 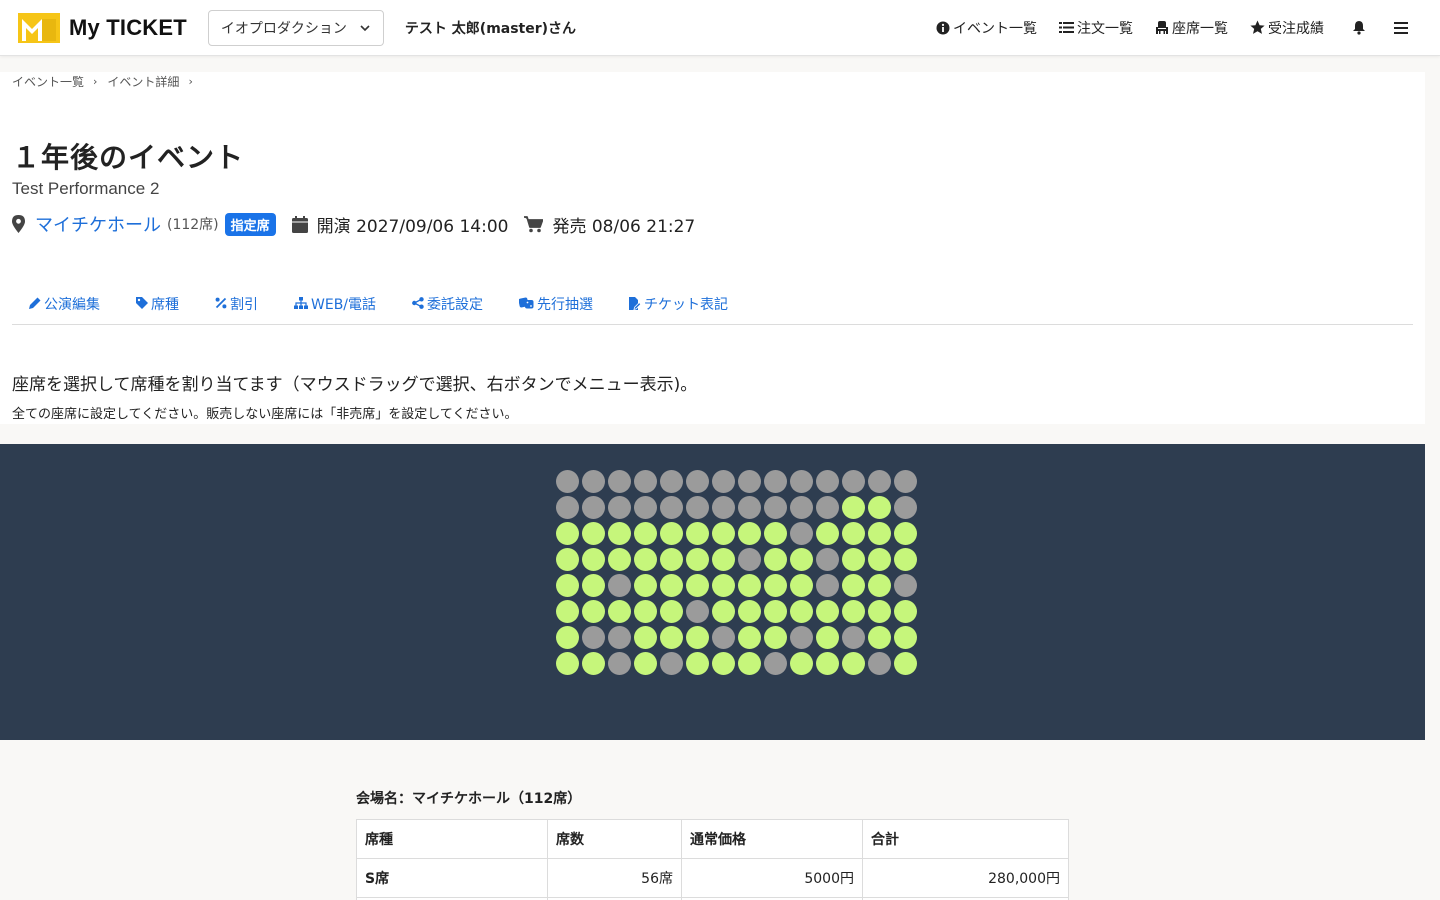 What do you see at coordinates (1401, 27) in the screenshot?
I see `menu-button` at bounding box center [1401, 27].